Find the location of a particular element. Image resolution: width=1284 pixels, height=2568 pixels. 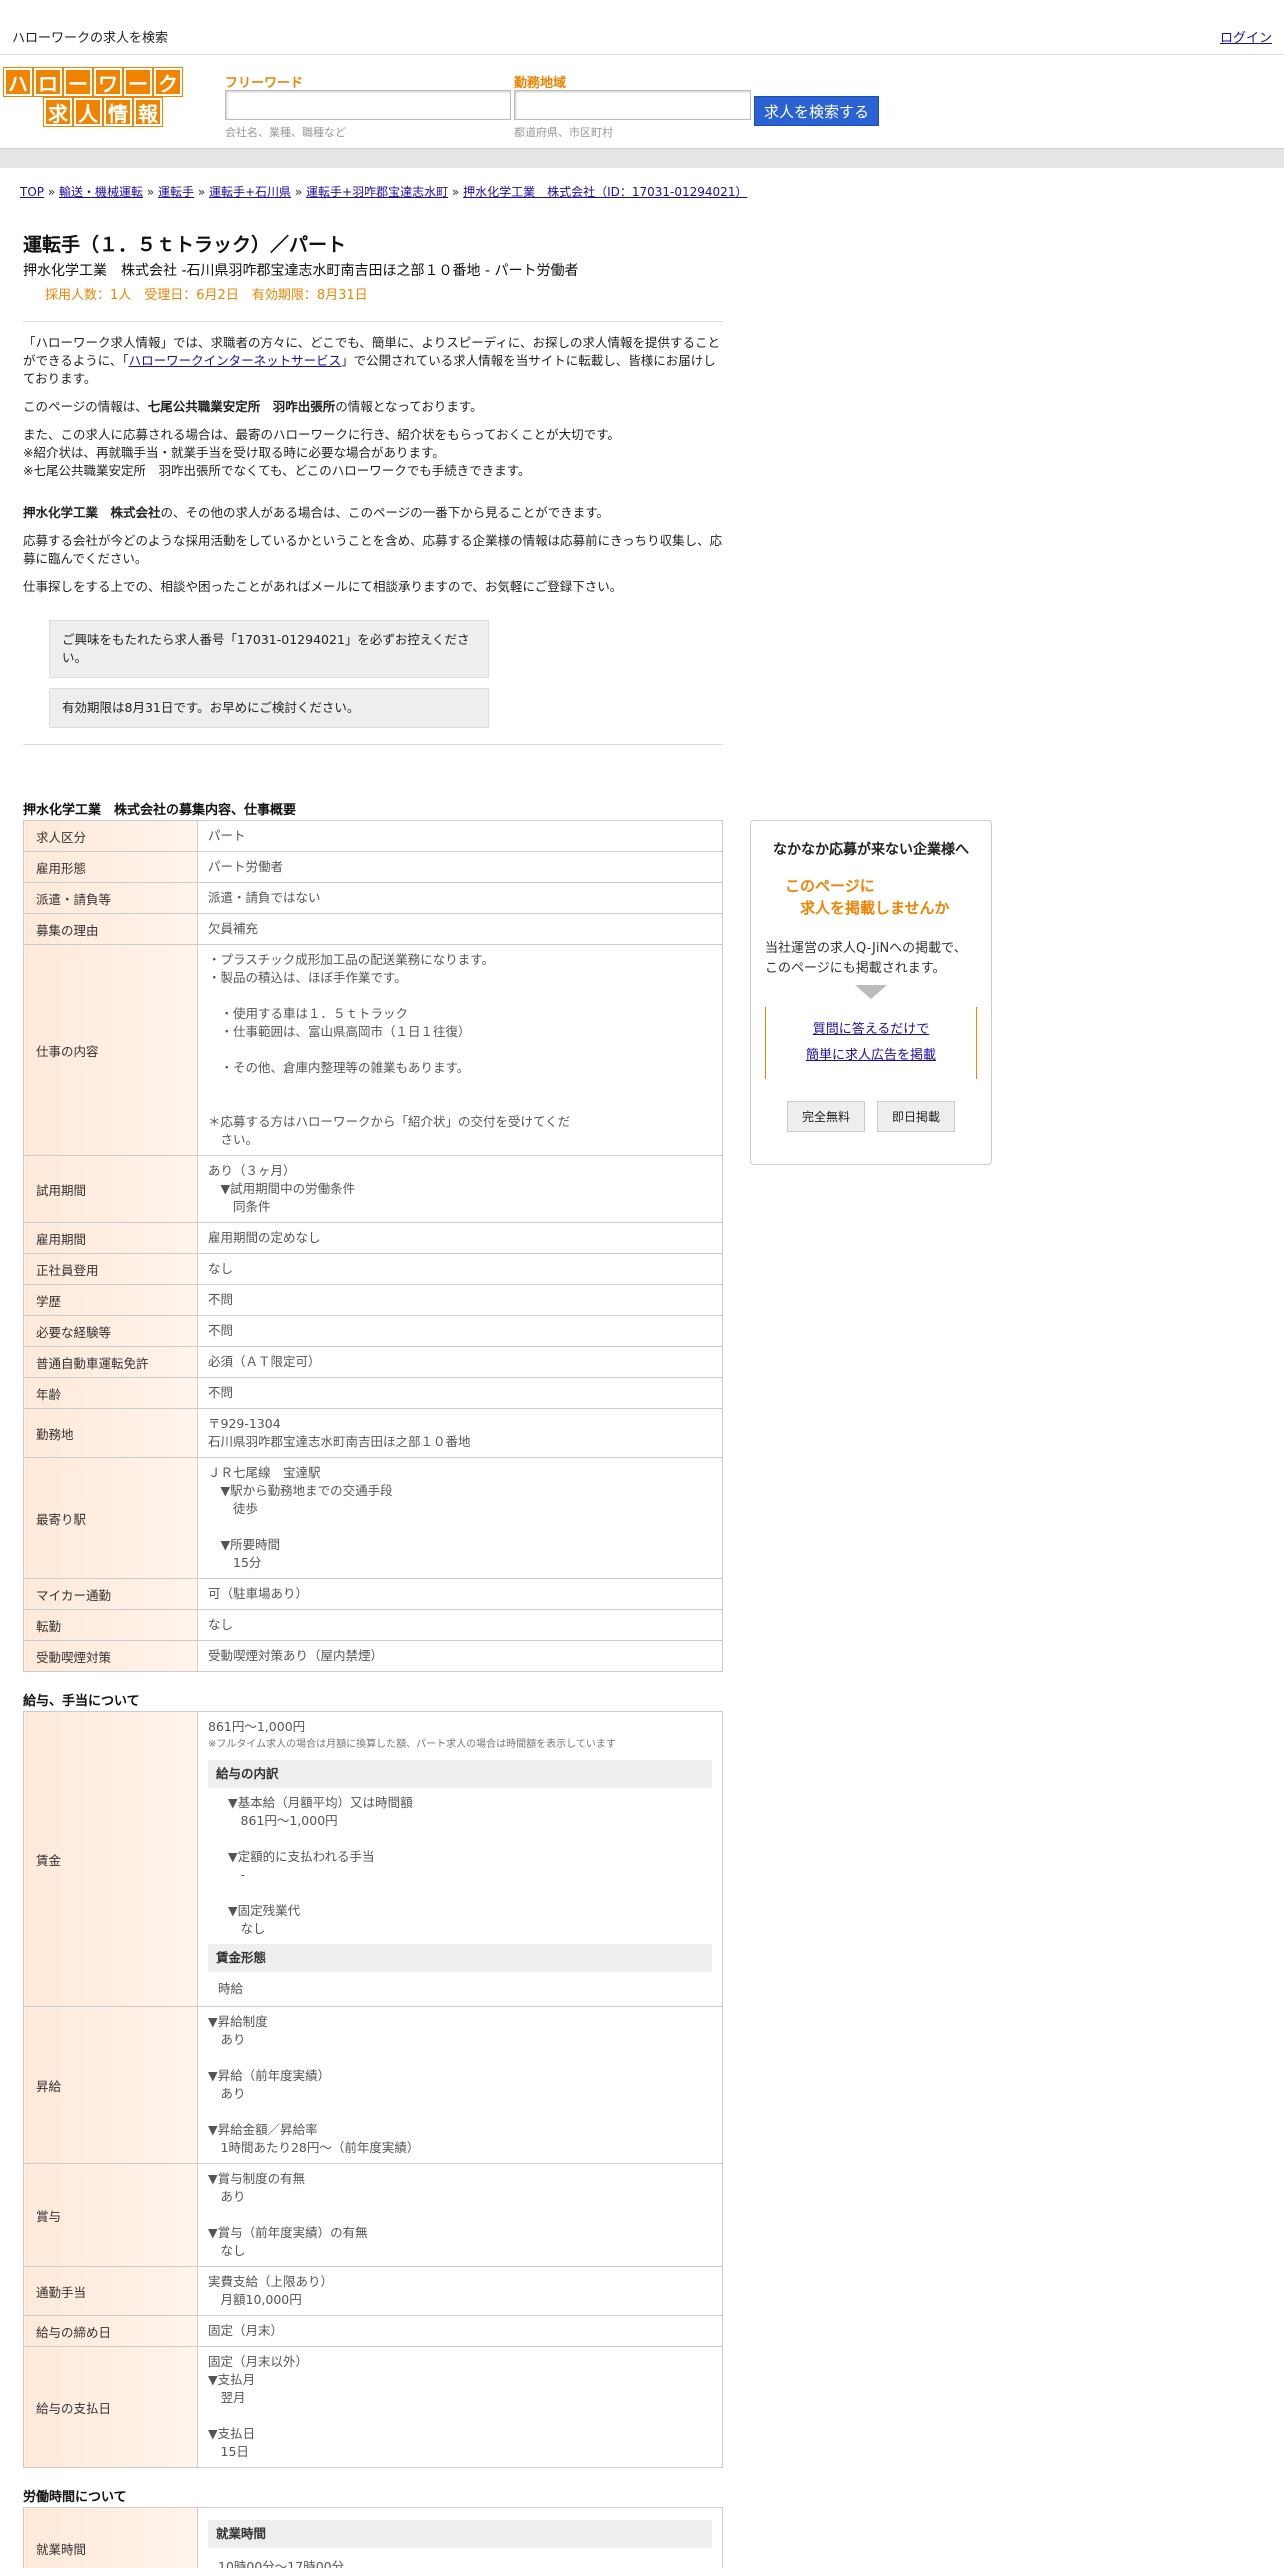

row-value: なし is located at coordinates (460, 1269).